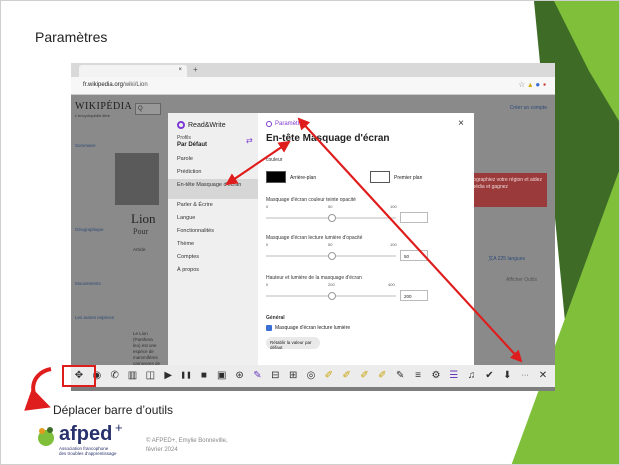 The width and height of the screenshot is (620, 465). Describe the element at coordinates (133, 375) in the screenshot. I see `book-icon: ▥` at that location.